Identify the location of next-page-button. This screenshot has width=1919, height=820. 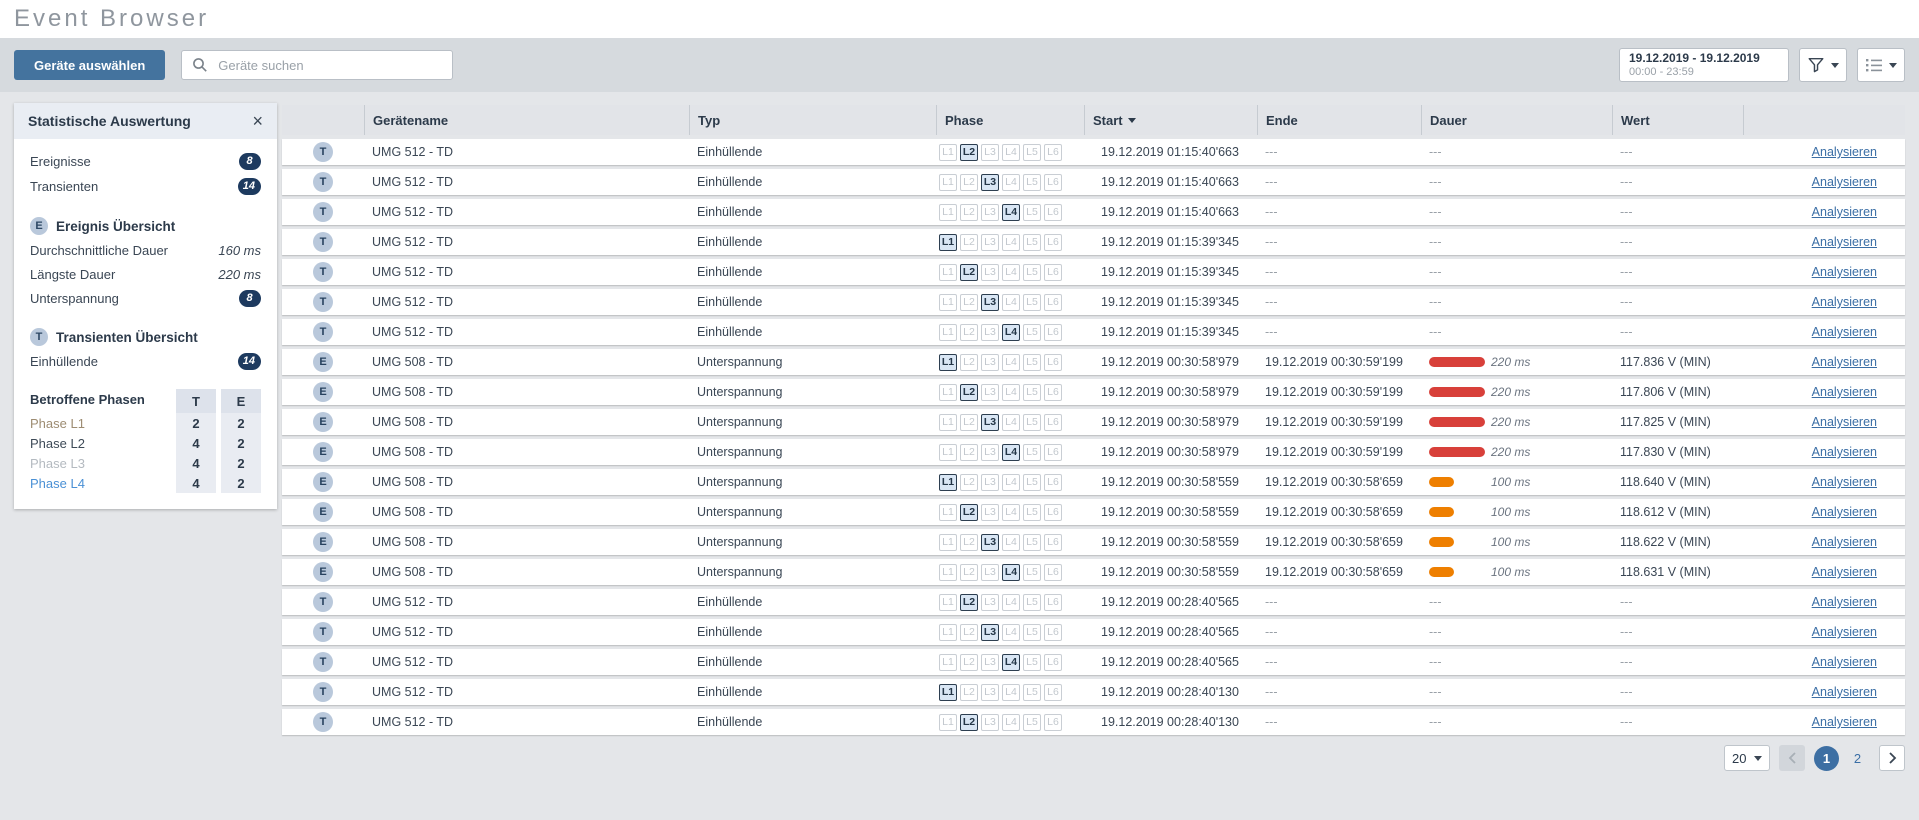
(1892, 758).